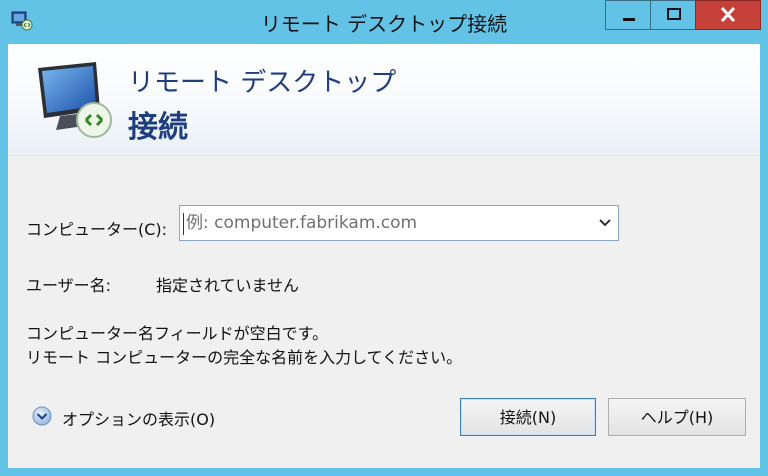 The width and height of the screenshot is (768, 476). I want to click on expand-circle-icon, so click(42, 416).